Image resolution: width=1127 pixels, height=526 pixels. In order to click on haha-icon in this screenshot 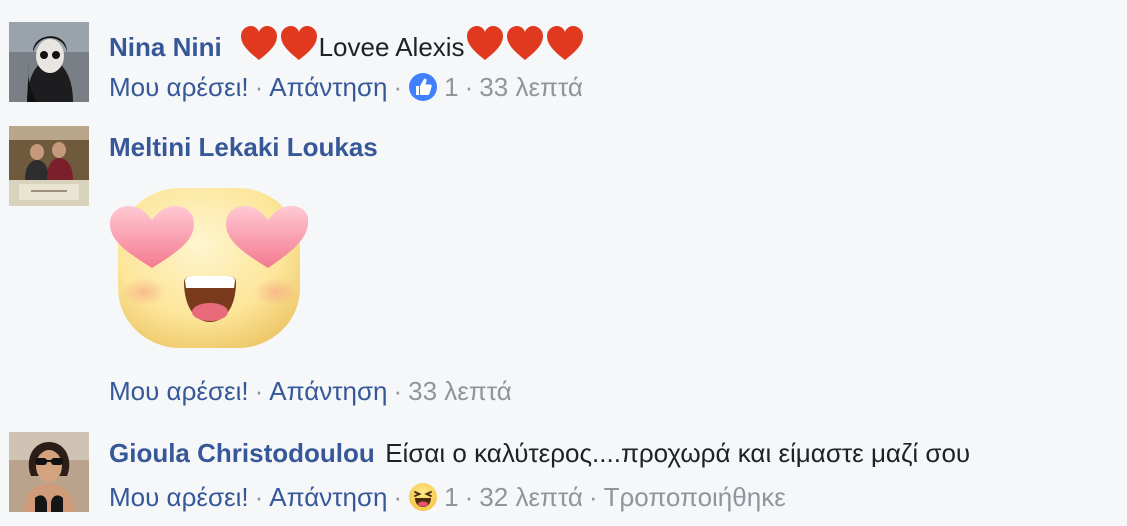, I will do `click(423, 497)`.